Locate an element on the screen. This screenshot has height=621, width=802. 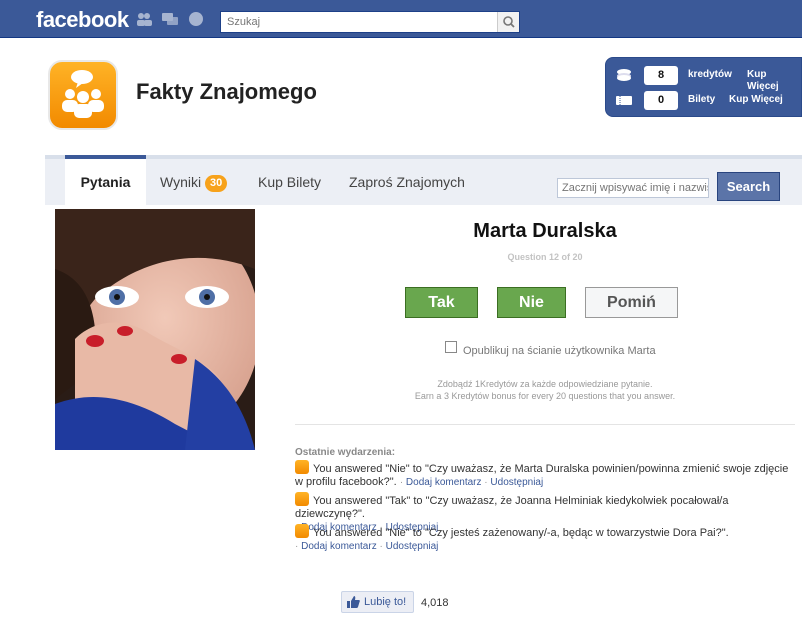
publish-to-wall-label: Opublikuj na ścianie użytkownika Marta is located at coordinates (559, 351).